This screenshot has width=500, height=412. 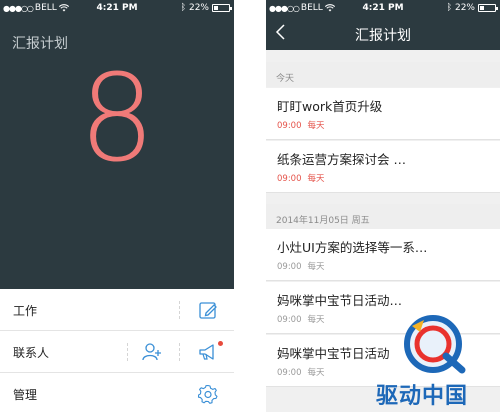 I want to click on list-item: 小灶UI方案的选择等一系… 09:00 每天, so click(x=383, y=255).